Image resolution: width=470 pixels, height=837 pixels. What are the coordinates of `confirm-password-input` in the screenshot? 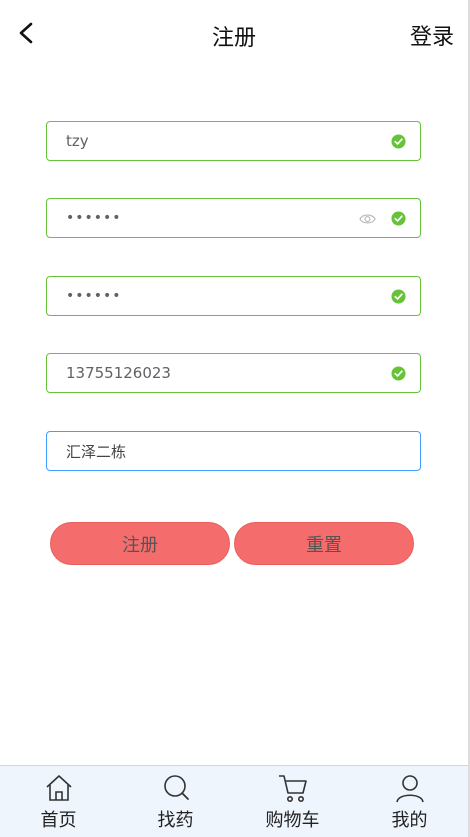 It's located at (233, 296).